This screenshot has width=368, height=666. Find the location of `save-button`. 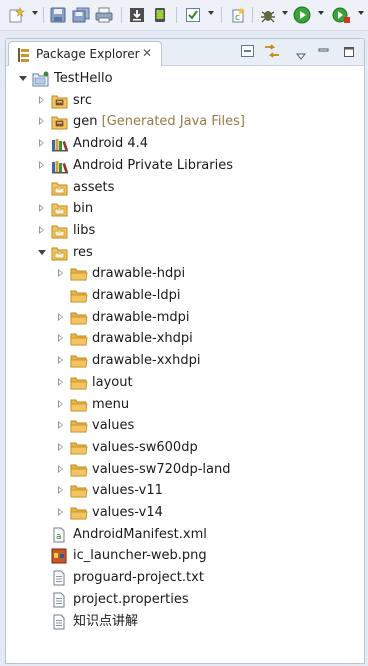

save-button is located at coordinates (58, 15).